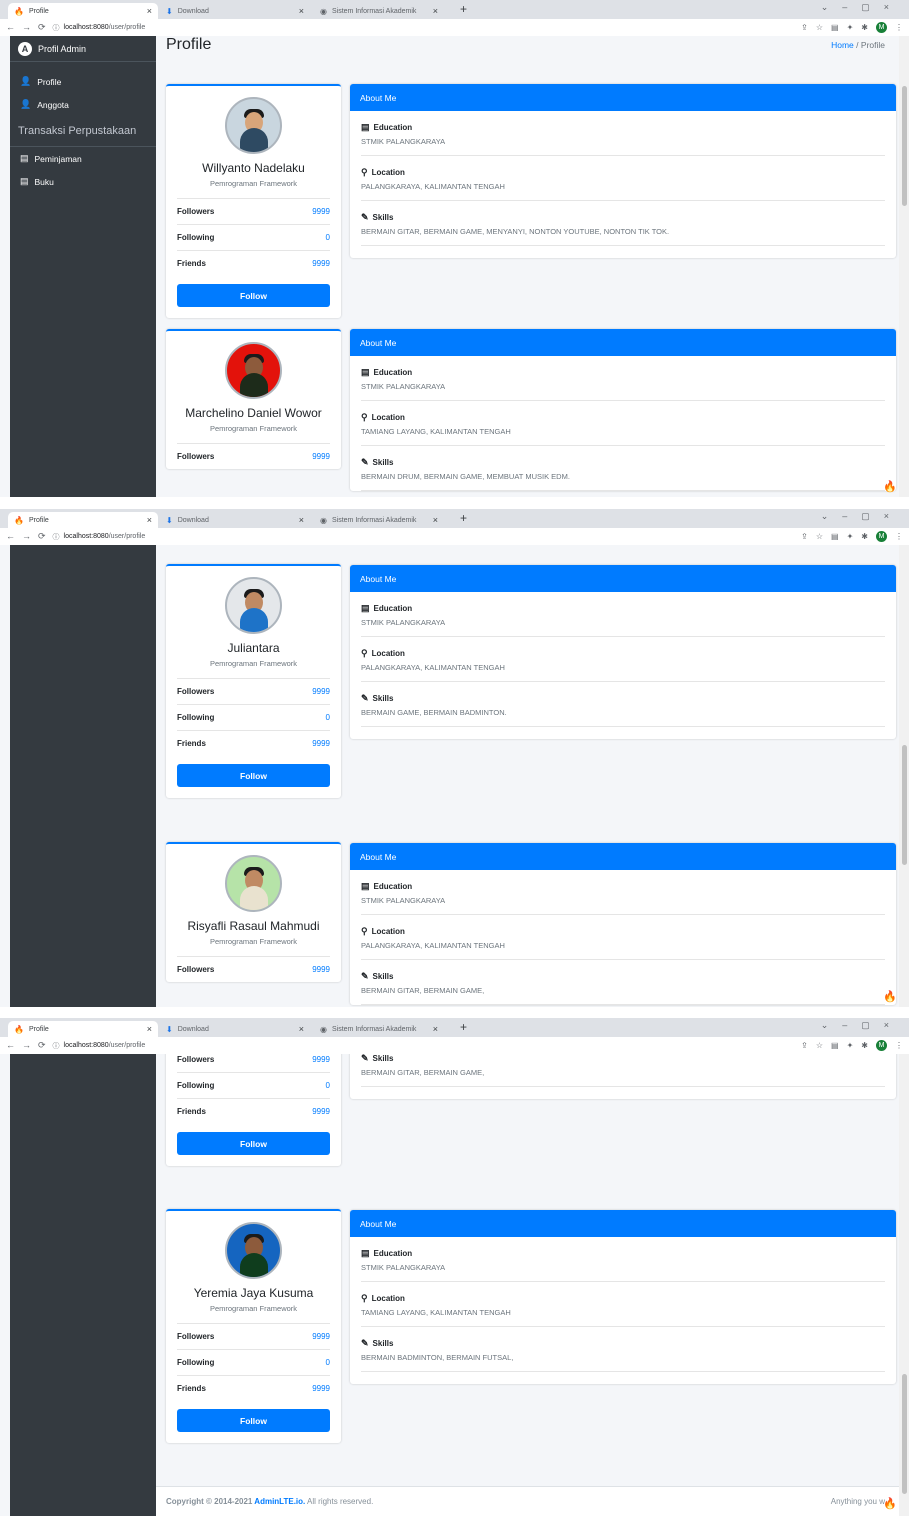 This screenshot has height=1516, width=909. Describe the element at coordinates (56, 1046) in the screenshot. I see `info-icon: ⓘ` at that location.